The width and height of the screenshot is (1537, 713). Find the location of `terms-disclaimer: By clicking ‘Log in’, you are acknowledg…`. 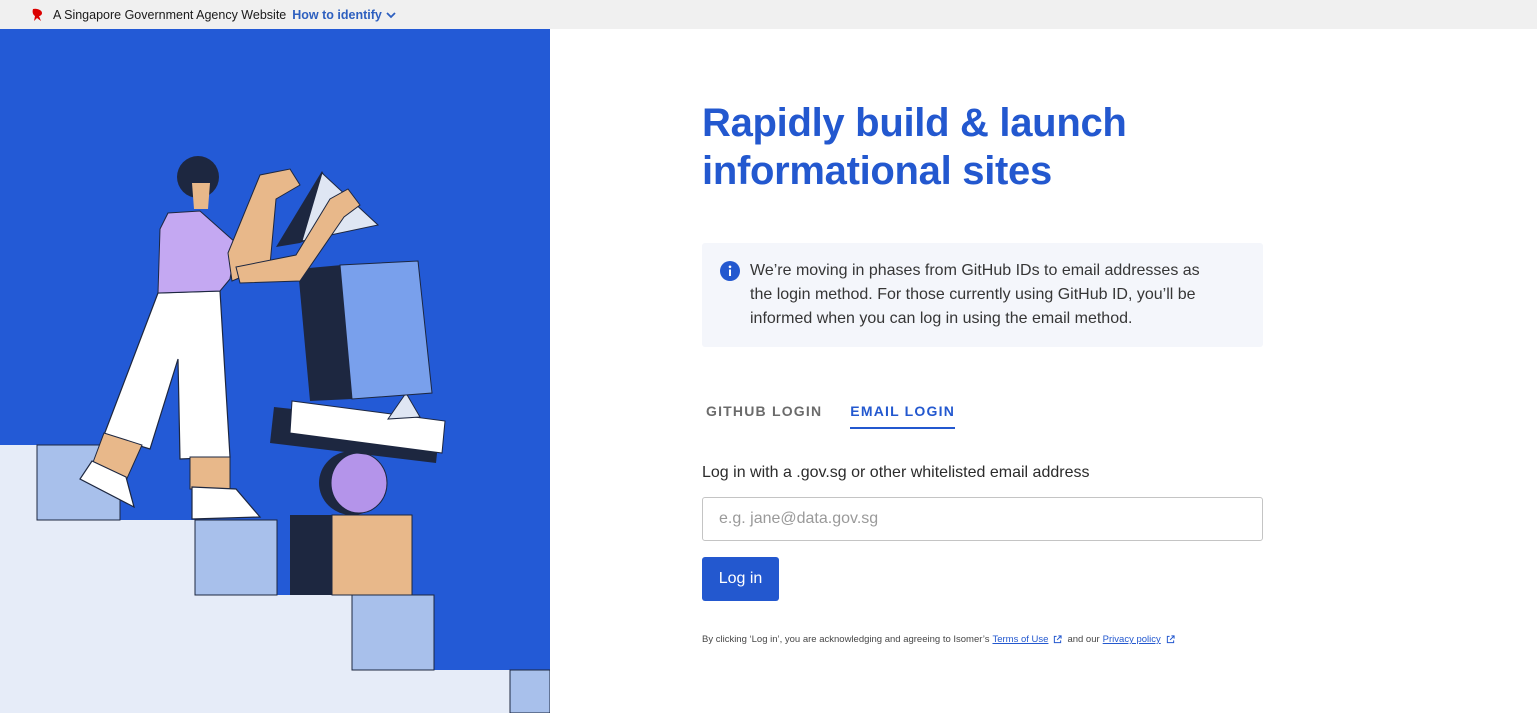

terms-disclaimer: By clicking ‘Log in’, you are acknowledg… is located at coordinates (941, 639).